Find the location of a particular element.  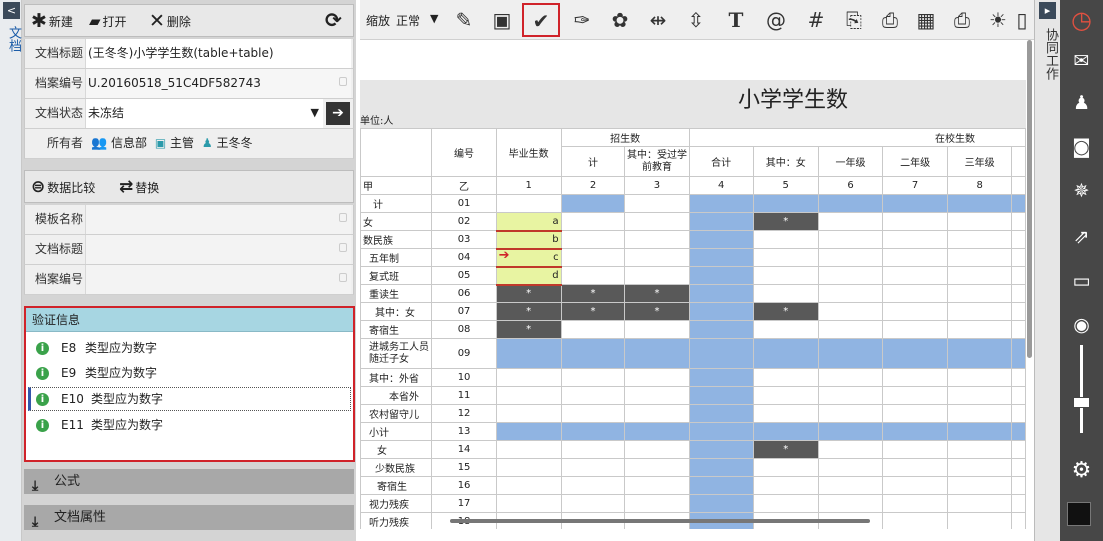

delete-button: ✕ 删除 is located at coordinates (170, 21).